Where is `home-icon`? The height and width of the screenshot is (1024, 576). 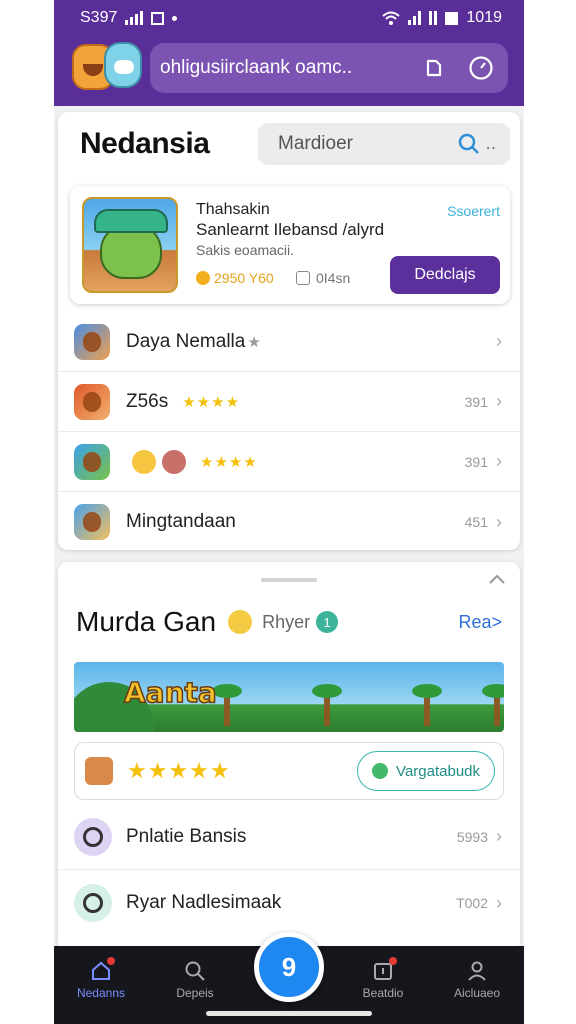 home-icon is located at coordinates (102, 969).